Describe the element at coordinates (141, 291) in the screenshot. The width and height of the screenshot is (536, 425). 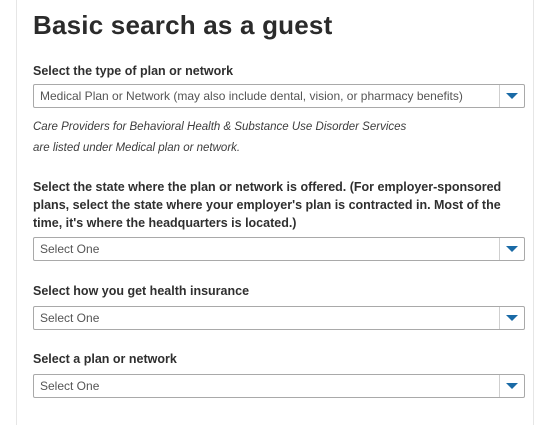
I see `insurance-source-label: Select how you get health insurance` at that location.